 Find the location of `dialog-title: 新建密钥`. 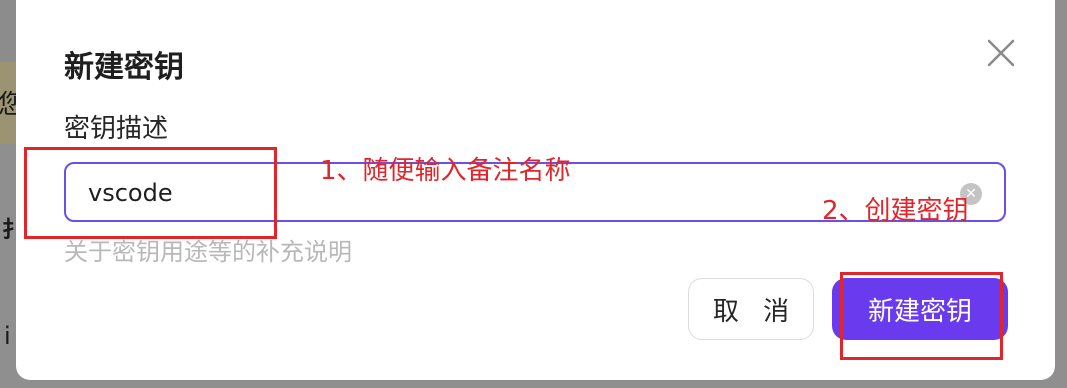

dialog-title: 新建密钥 is located at coordinates (124, 67).